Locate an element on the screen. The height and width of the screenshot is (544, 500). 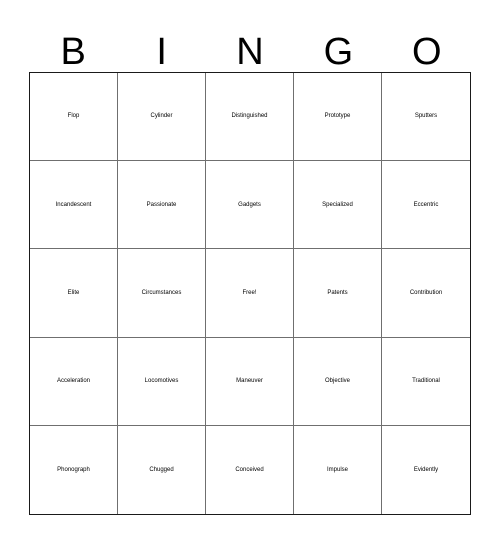
bingo-cell: Conceived is located at coordinates (250, 469).